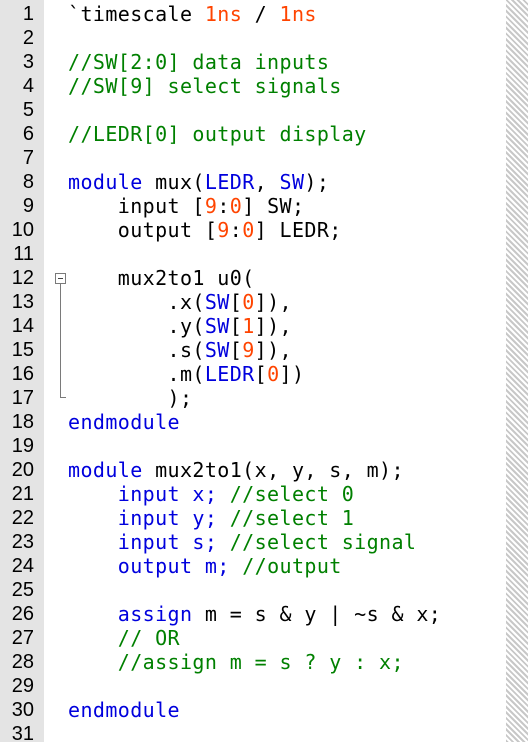  Describe the element at coordinates (273, 470) in the screenshot. I see `code-token-default: mux2to1(x, y, s, m);` at that location.